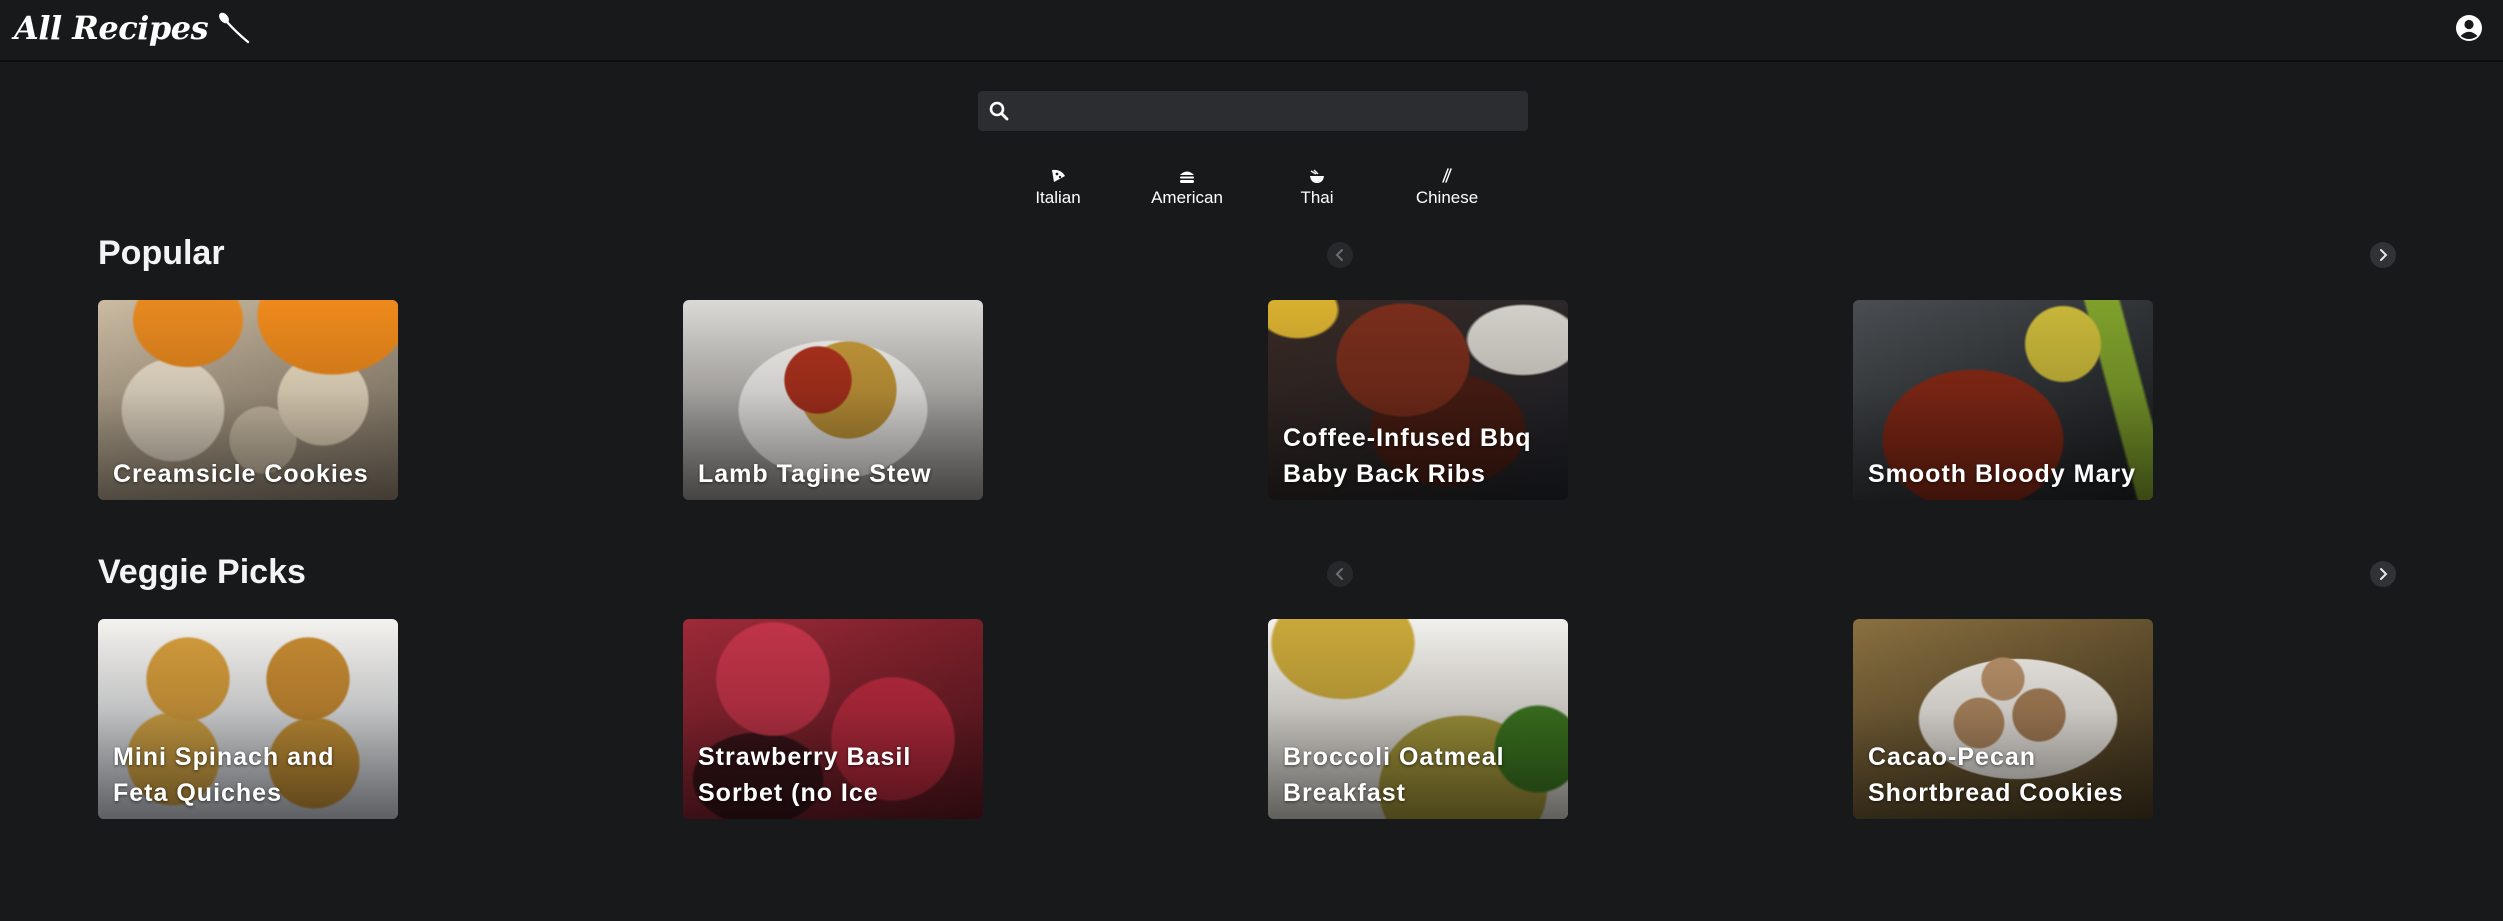  What do you see at coordinates (1407, 456) in the screenshot?
I see `recipe-title: Coffee-Infused Bbq Baby Back Ribs` at bounding box center [1407, 456].